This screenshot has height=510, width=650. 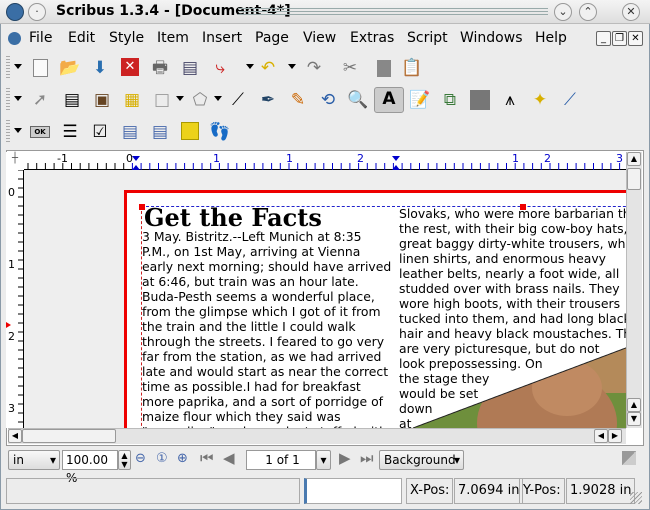 I want to click on line-icon: ⟋, so click(x=238, y=100).